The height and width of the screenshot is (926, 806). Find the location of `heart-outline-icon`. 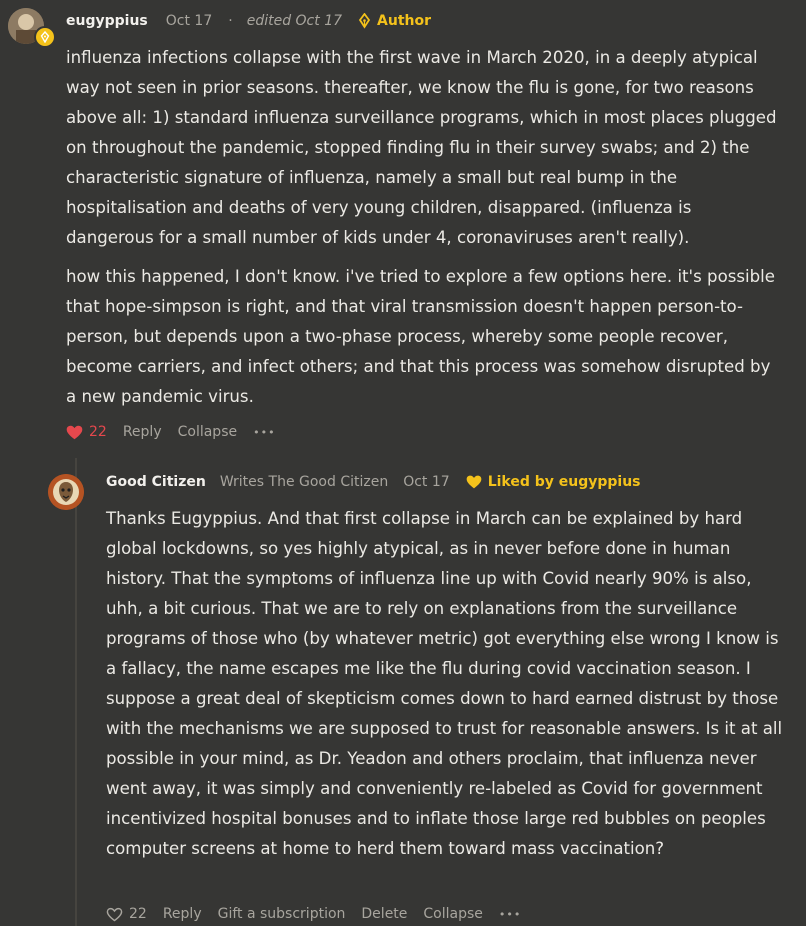

heart-outline-icon is located at coordinates (114, 914).